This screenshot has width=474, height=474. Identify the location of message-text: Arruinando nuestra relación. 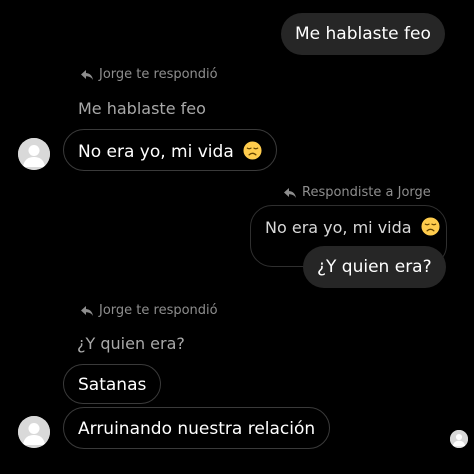
(197, 429).